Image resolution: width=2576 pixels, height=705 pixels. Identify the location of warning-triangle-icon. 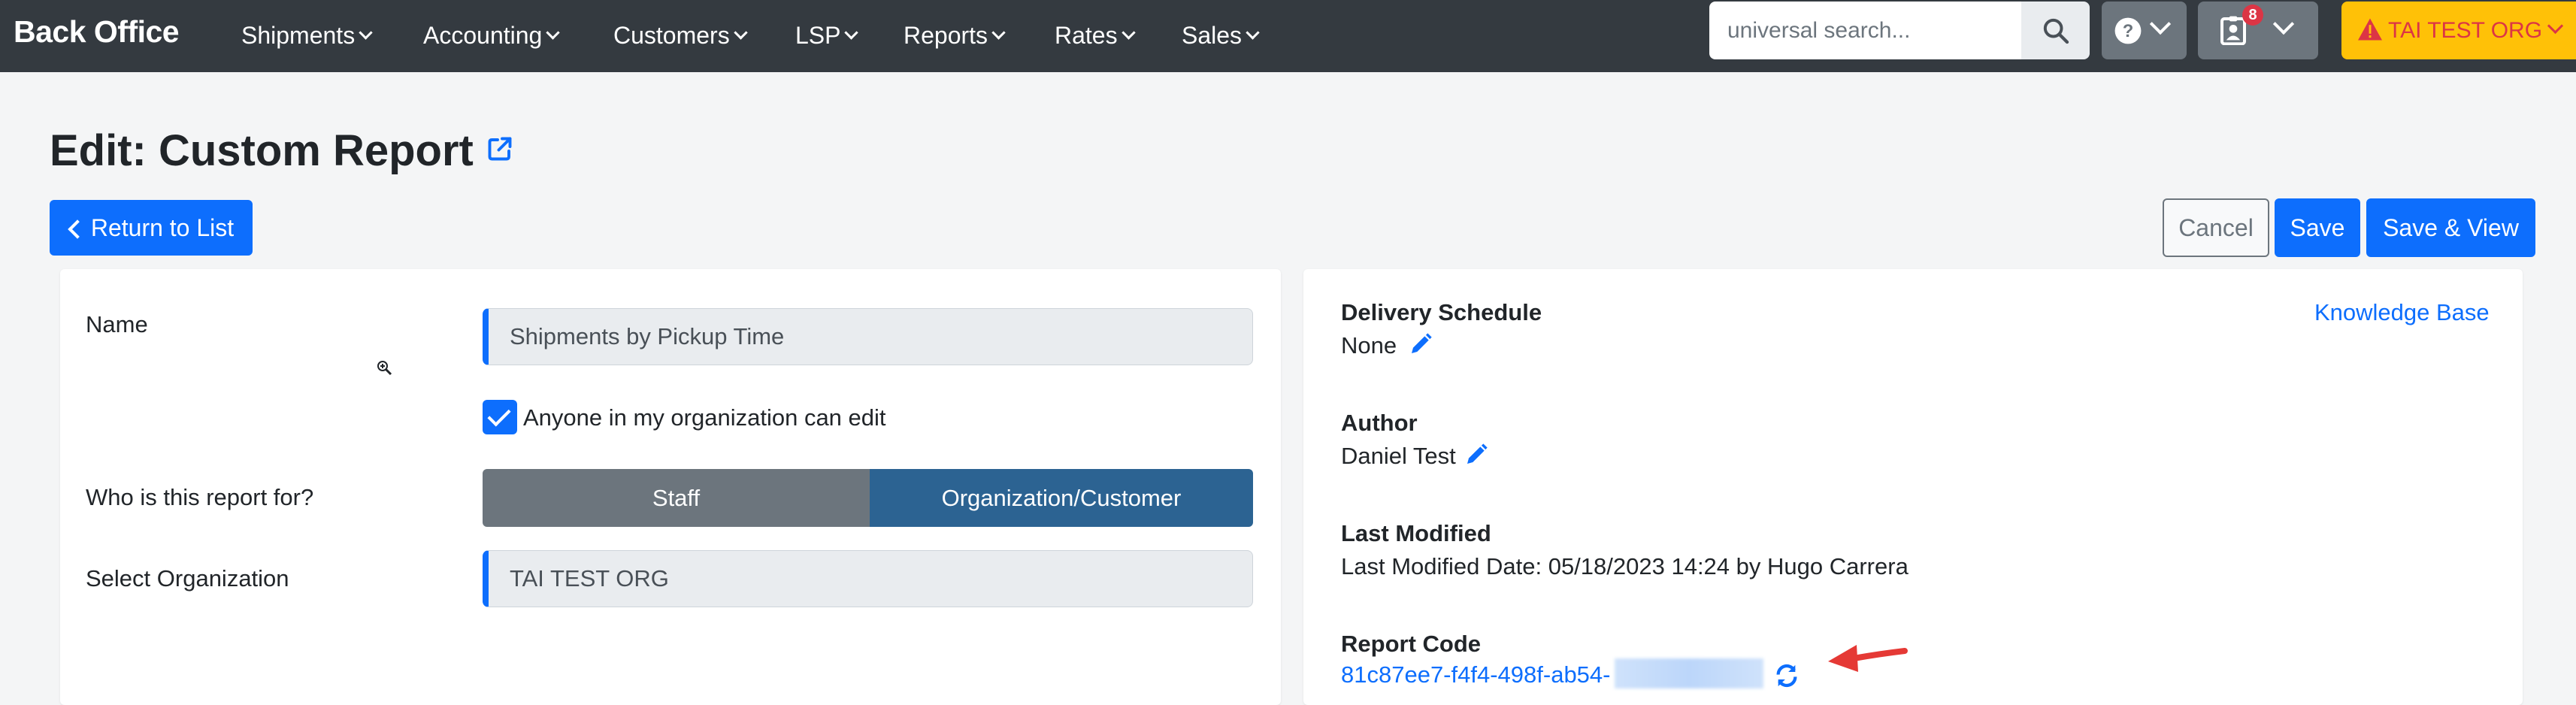
(2370, 29).